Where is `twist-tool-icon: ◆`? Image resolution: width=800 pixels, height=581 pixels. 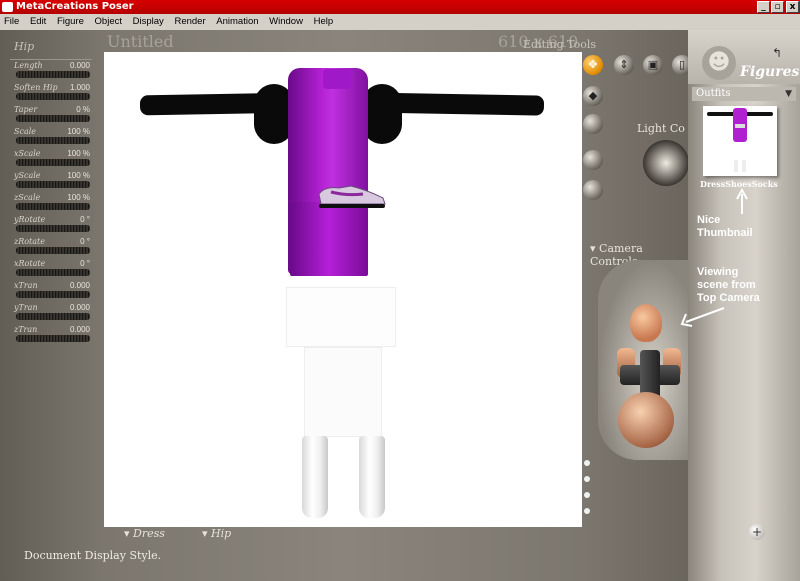 twist-tool-icon: ◆ is located at coordinates (593, 96).